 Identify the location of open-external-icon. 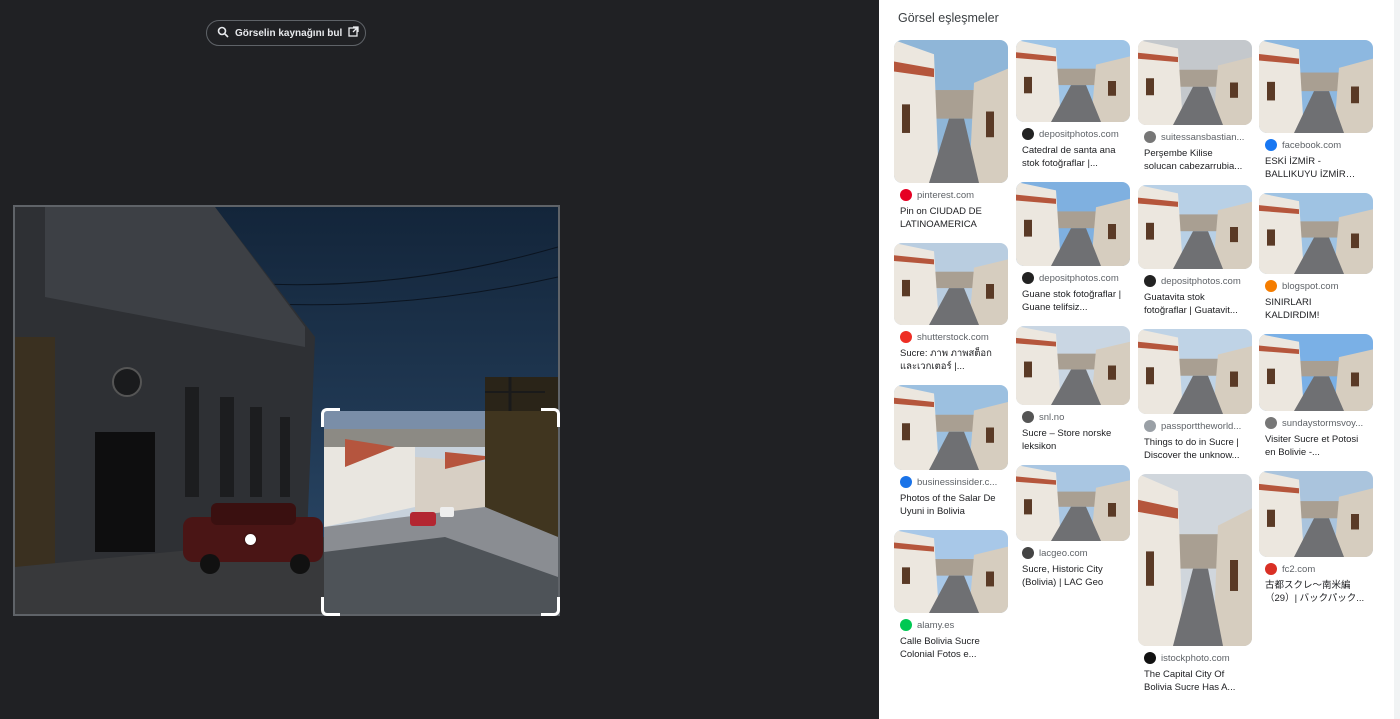
(353, 33).